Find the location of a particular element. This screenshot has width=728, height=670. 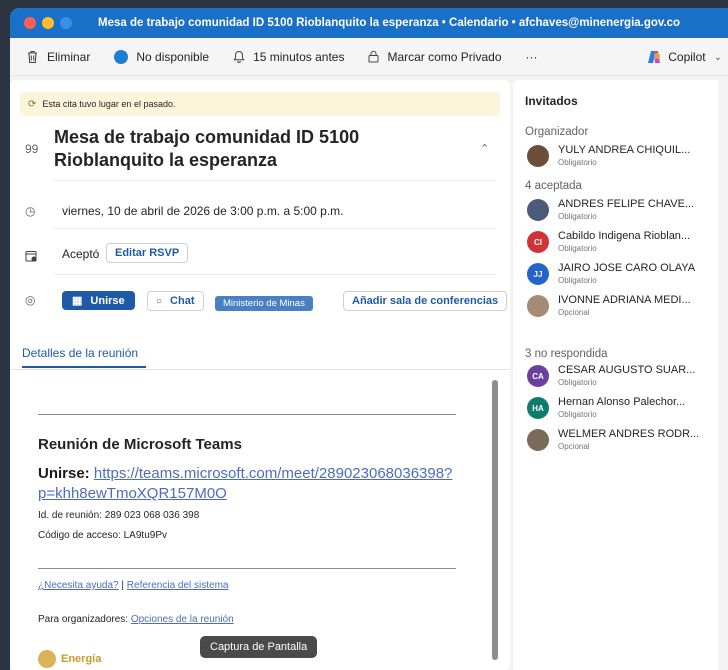

more-options-button: ··· is located at coordinates (532, 57).